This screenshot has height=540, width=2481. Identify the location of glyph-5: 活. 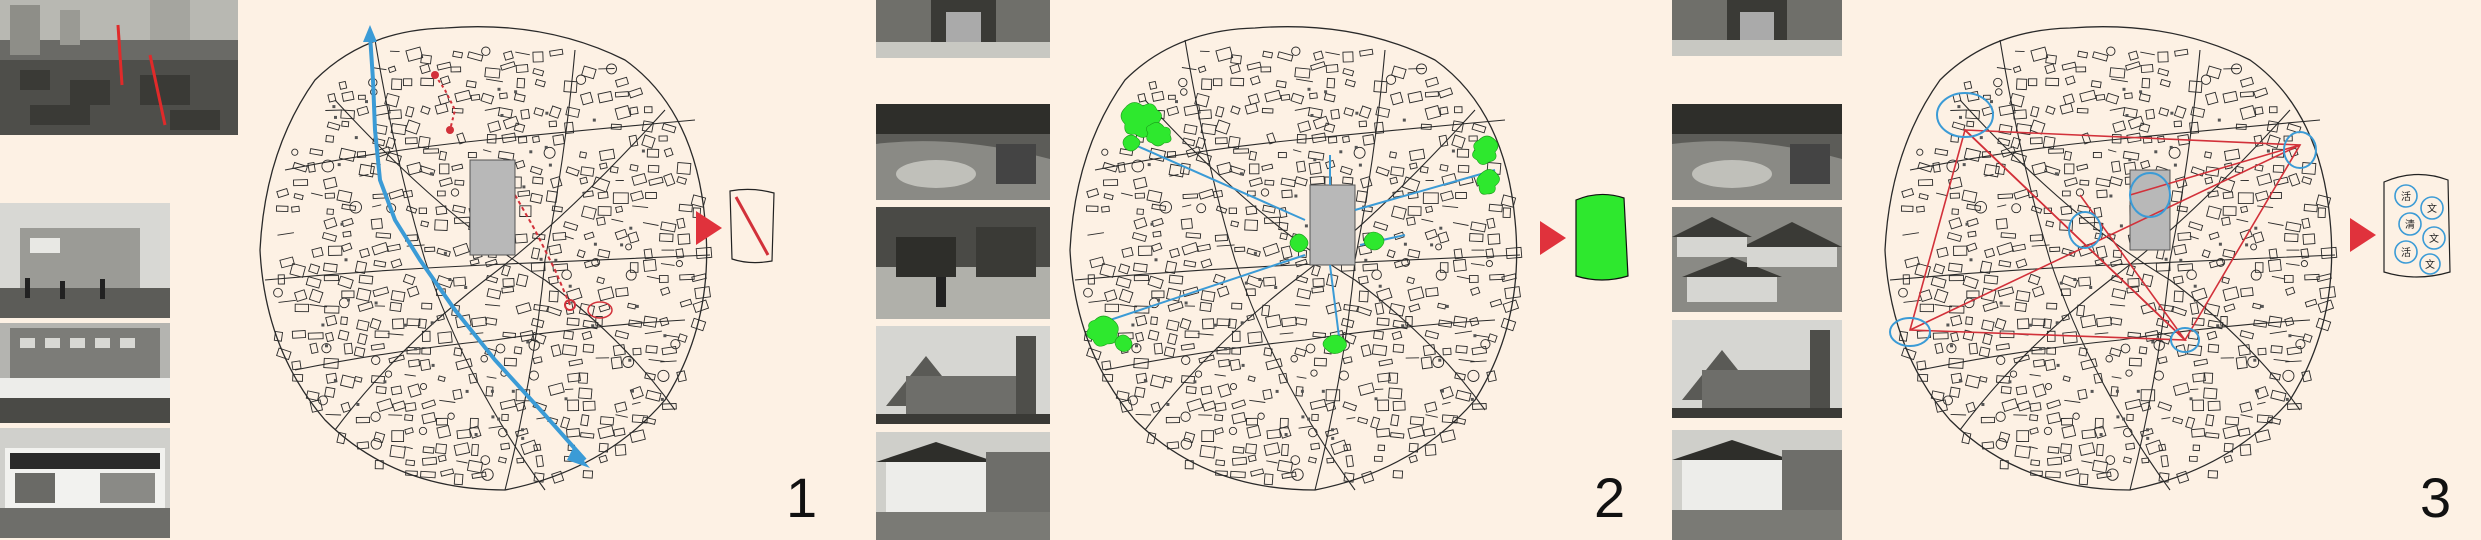
(2406, 253).